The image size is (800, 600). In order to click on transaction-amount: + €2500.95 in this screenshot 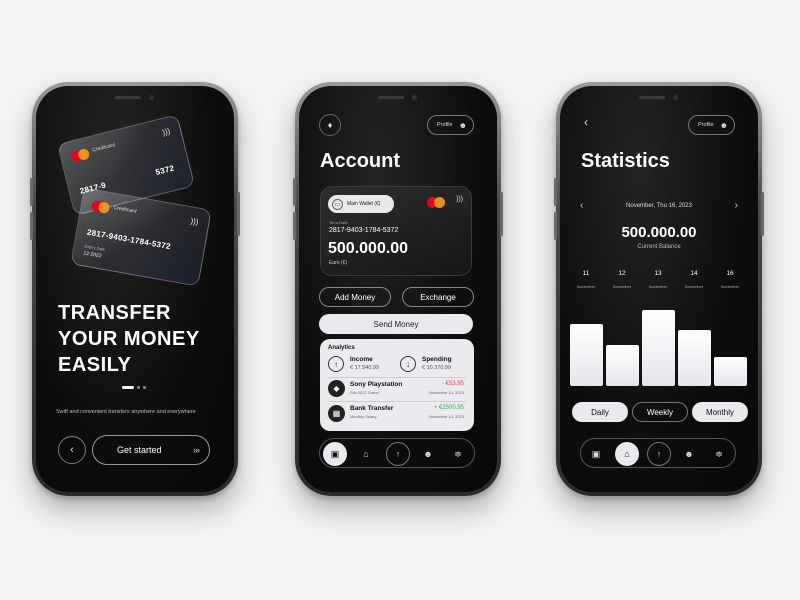, I will do `click(448, 408)`.